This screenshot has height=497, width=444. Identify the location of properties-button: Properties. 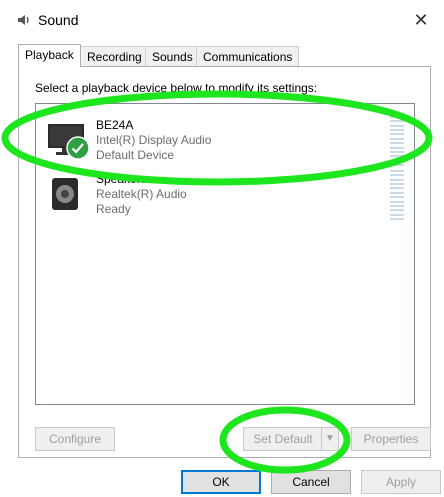
(391, 439).